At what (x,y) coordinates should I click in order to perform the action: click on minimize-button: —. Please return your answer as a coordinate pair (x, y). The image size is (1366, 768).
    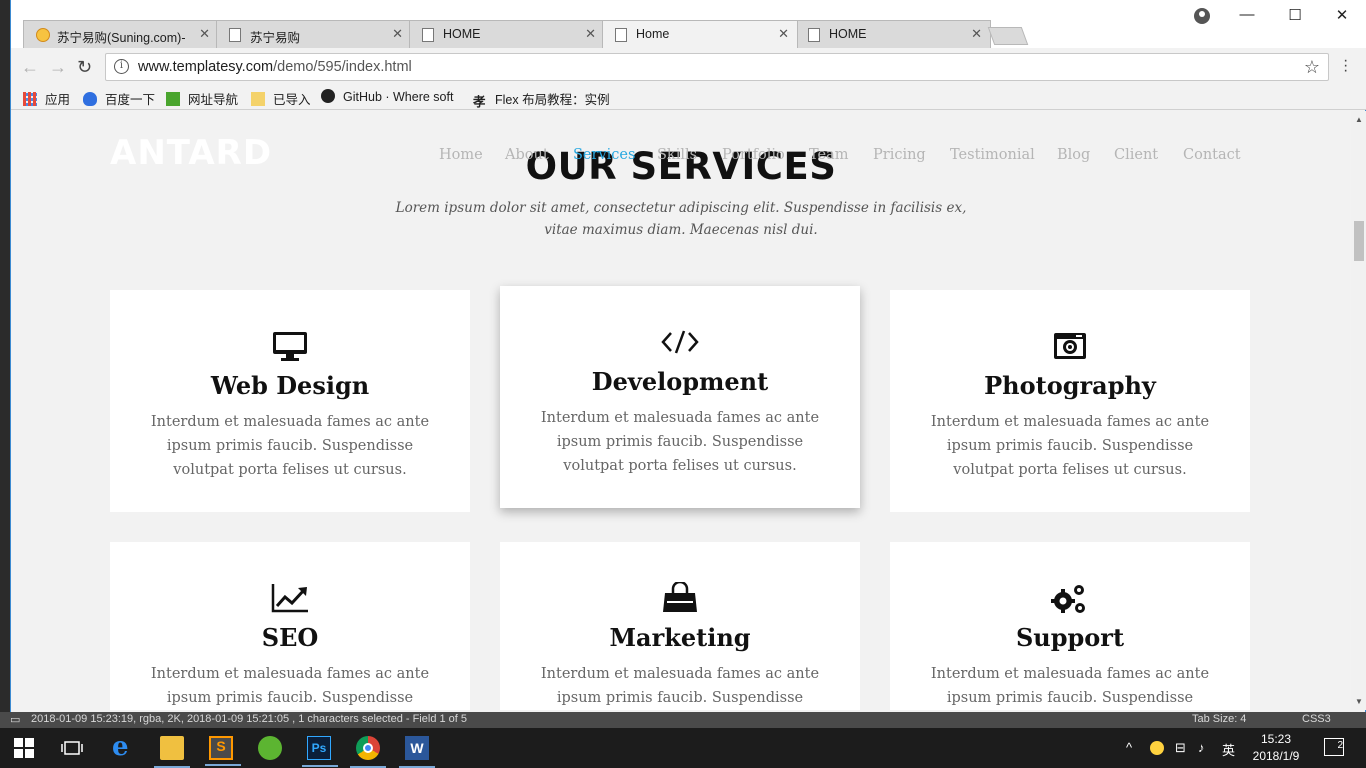
    Looking at the image, I should click on (1247, 14).